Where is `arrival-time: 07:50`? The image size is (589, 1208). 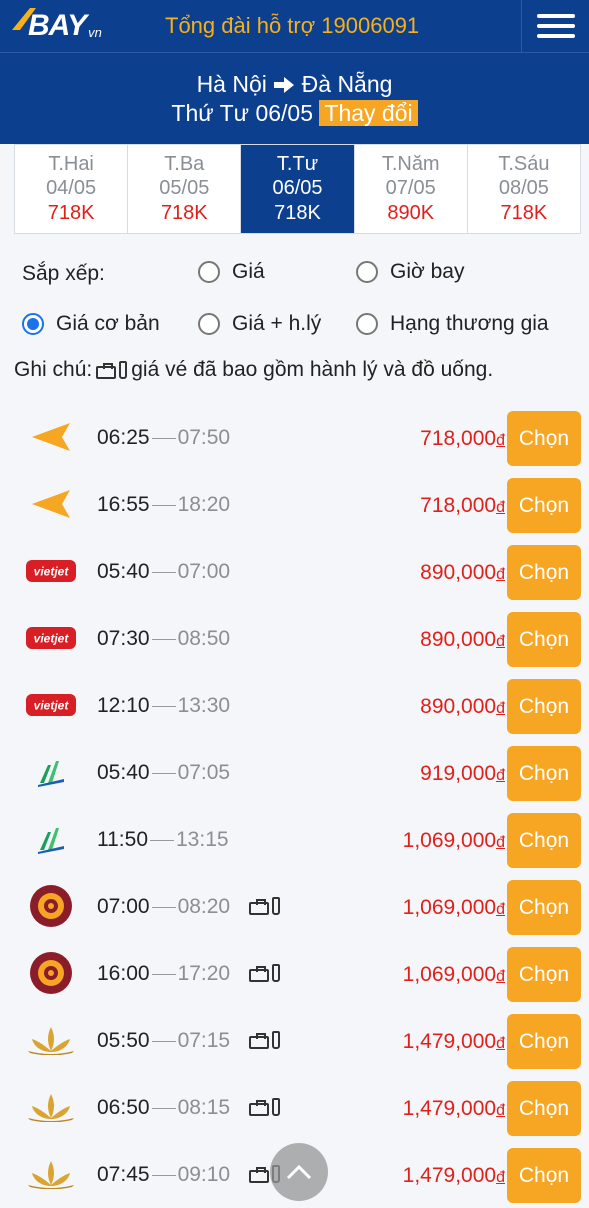
arrival-time: 07:50 is located at coordinates (204, 437).